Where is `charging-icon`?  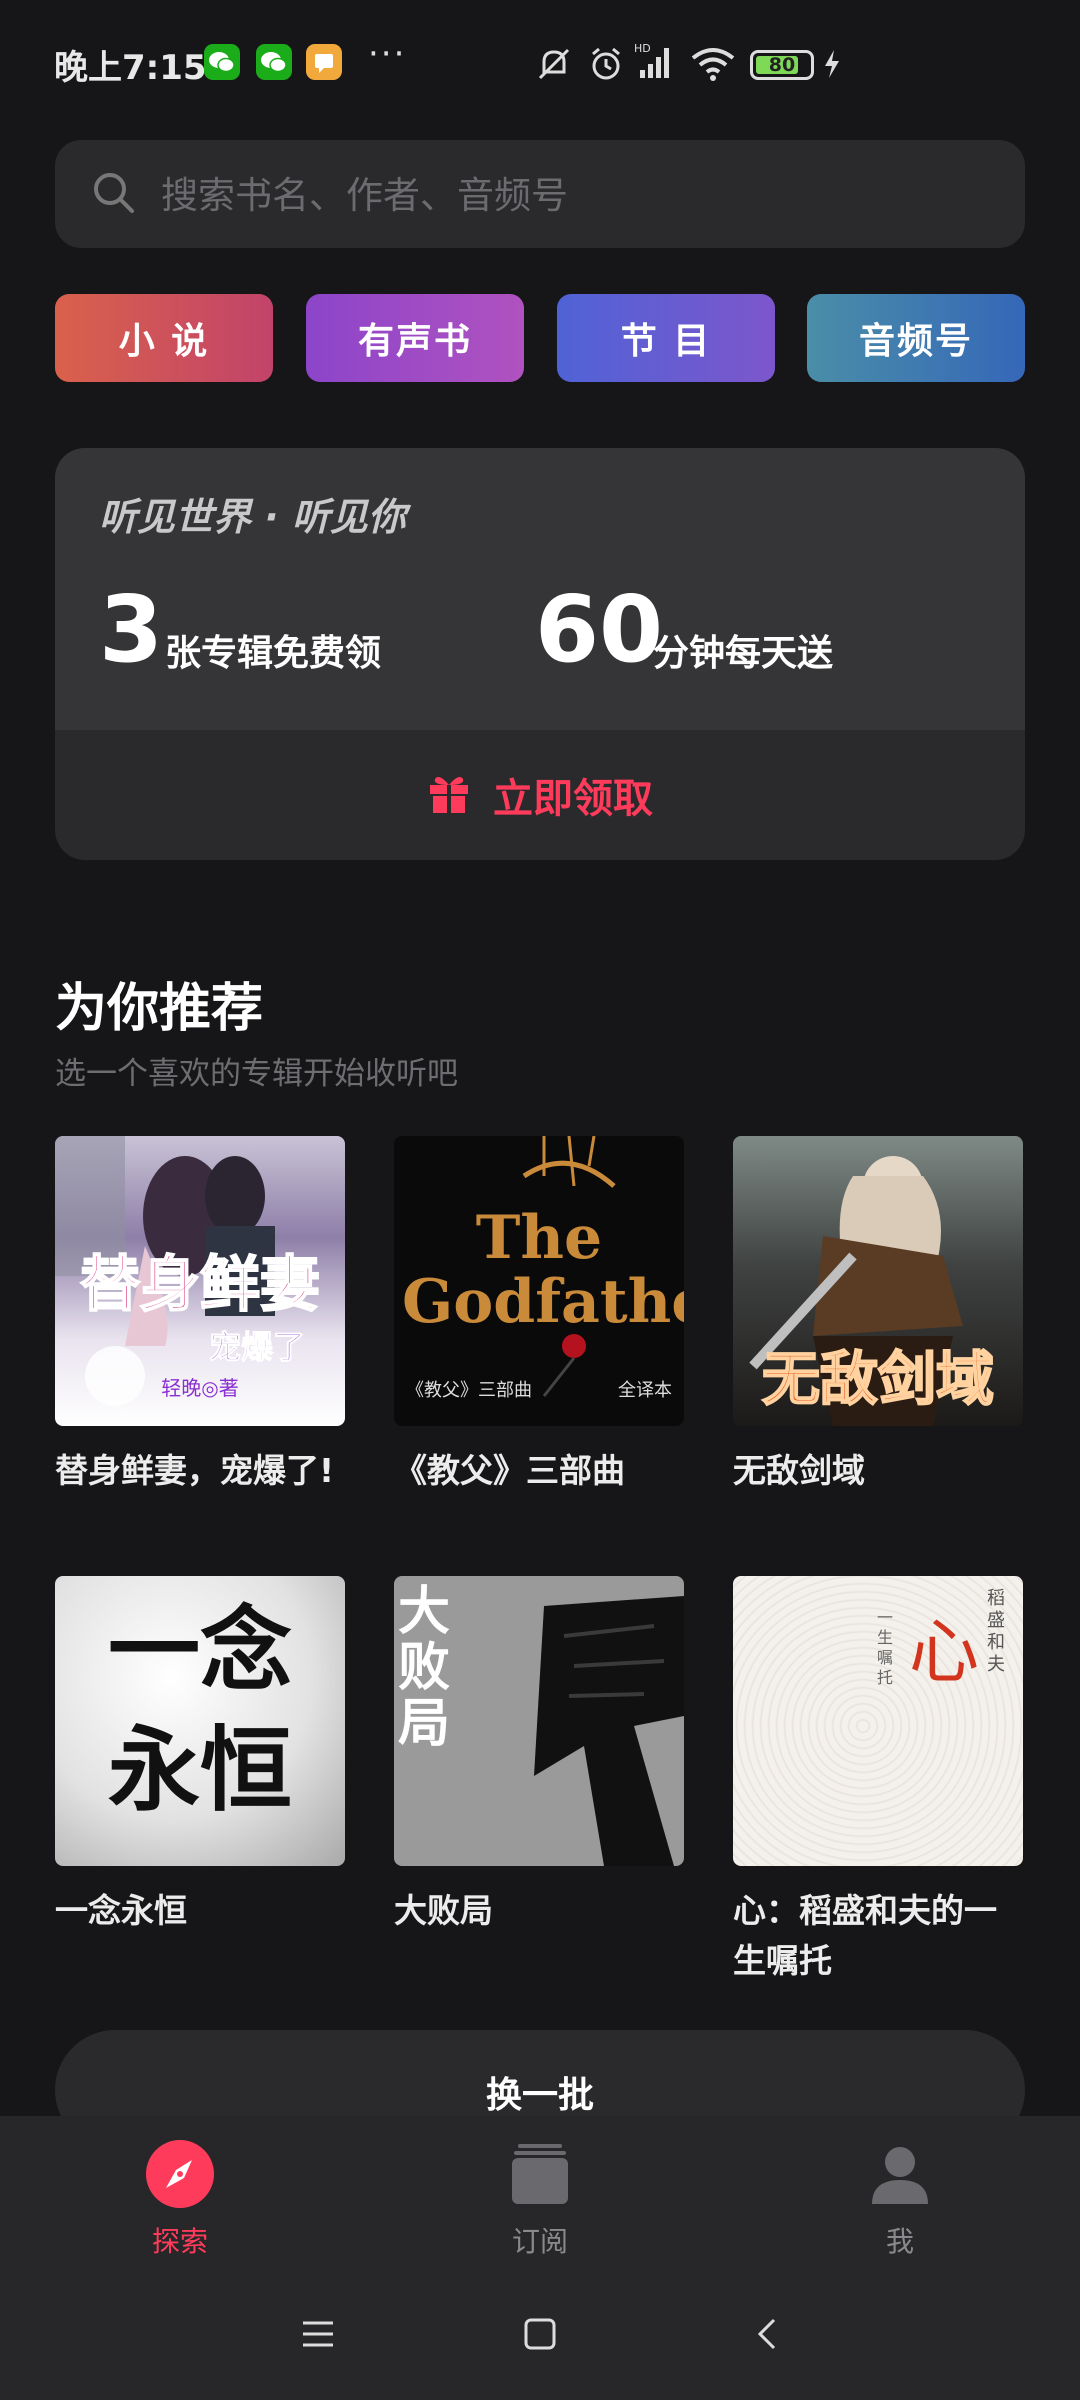
charging-icon is located at coordinates (832, 66).